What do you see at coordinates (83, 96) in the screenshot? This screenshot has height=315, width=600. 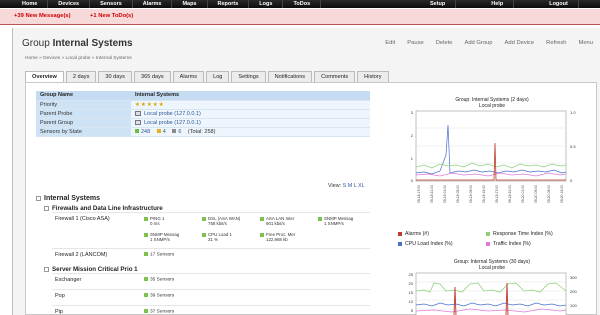 I see `info-key: Group Name` at bounding box center [83, 96].